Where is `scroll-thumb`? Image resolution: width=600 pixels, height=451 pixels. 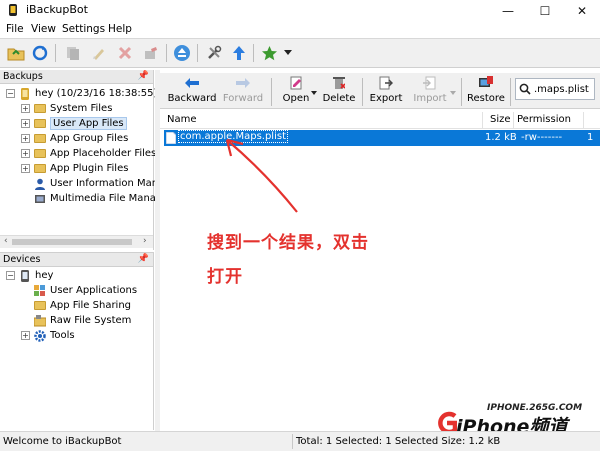
scroll-thumb is located at coordinates (72, 242).